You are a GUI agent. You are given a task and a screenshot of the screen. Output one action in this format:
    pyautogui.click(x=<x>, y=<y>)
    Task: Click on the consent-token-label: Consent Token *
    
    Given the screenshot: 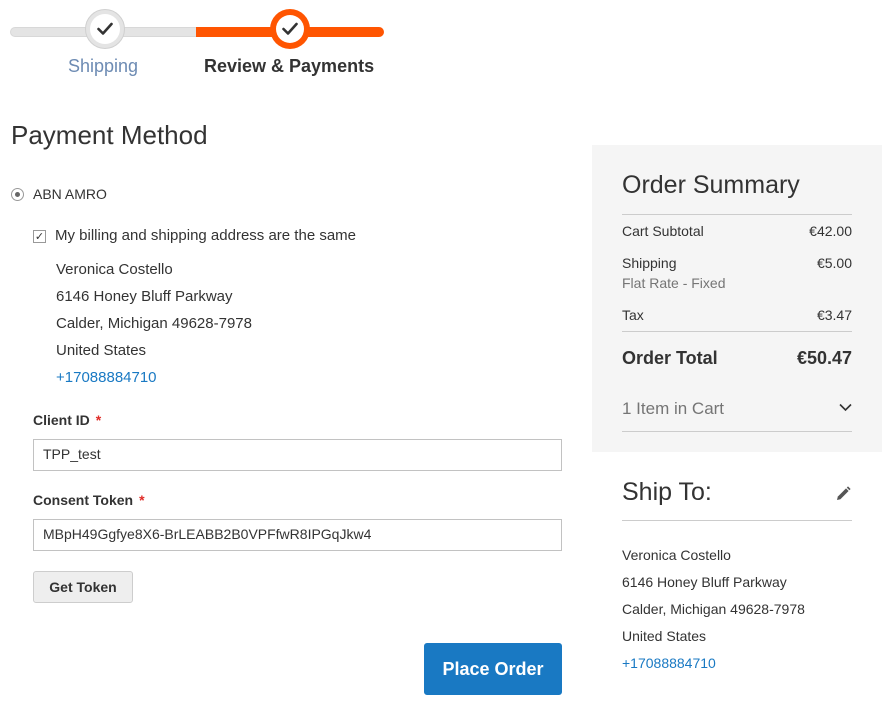 What is the action you would take?
    pyautogui.click(x=89, y=500)
    